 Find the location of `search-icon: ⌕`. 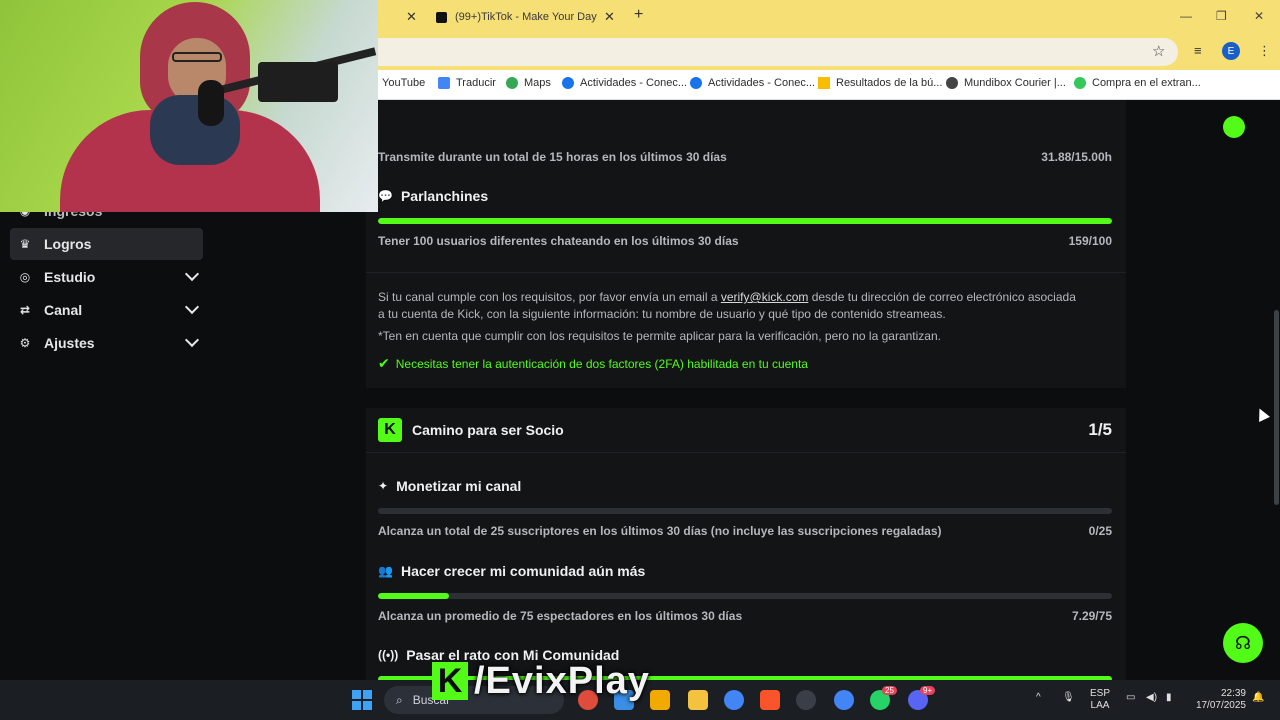

search-icon: ⌕ is located at coordinates (399, 699).